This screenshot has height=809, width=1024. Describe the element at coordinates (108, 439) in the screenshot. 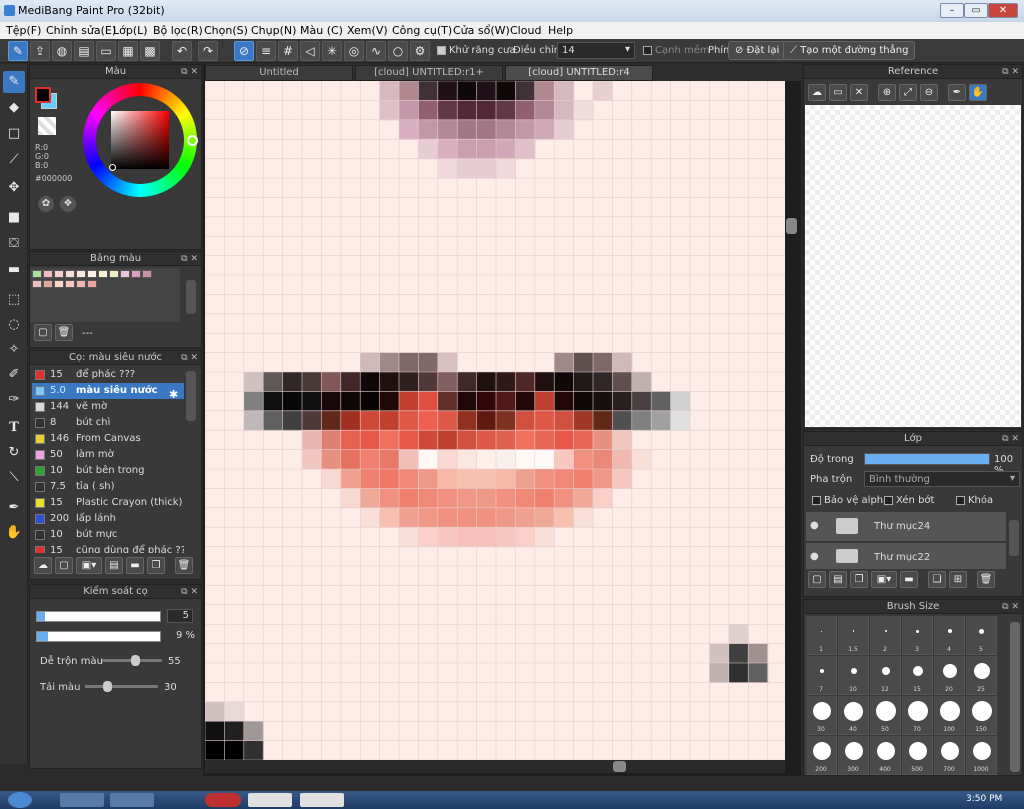

I see `brush-item: 146 From Canvas` at that location.